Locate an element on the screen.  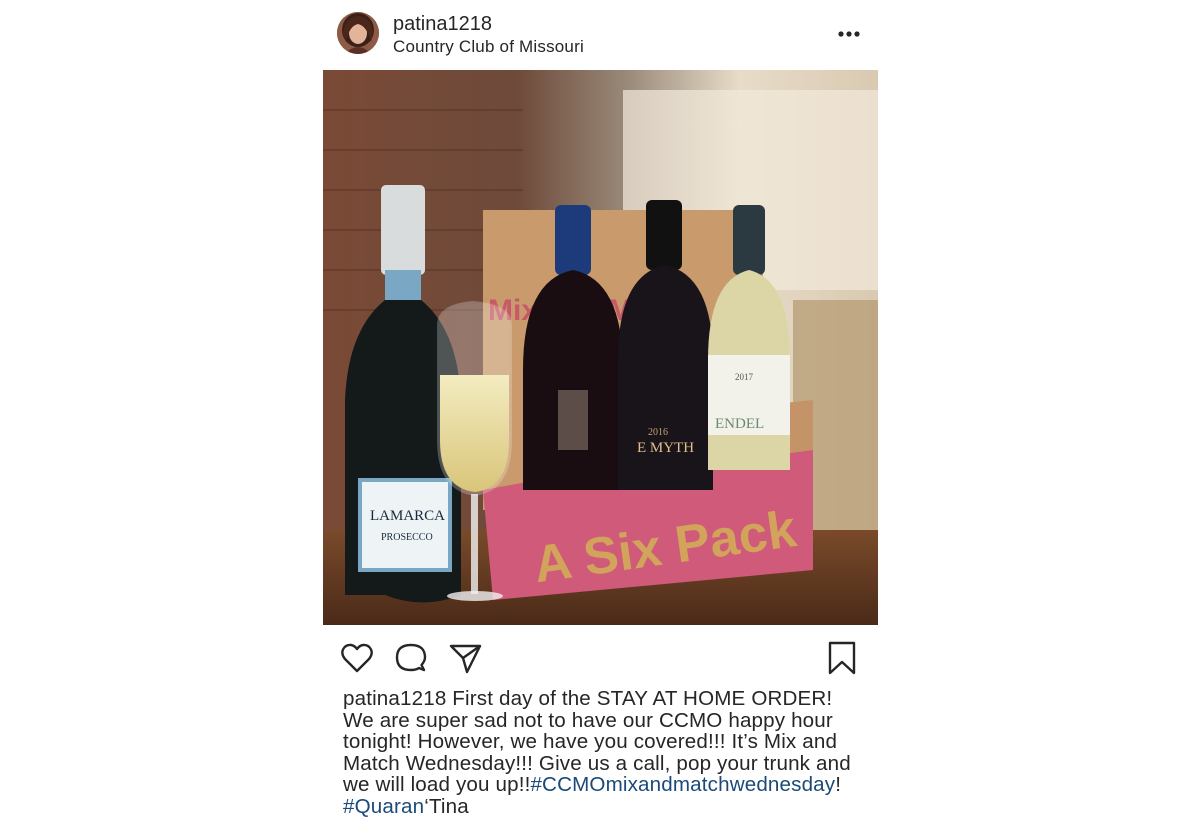
avatar-image is located at coordinates (358, 33).